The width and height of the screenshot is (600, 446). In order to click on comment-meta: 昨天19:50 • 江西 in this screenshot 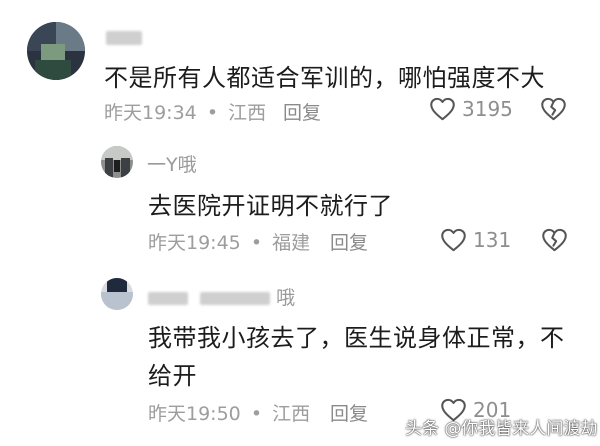, I will do `click(229, 412)`.